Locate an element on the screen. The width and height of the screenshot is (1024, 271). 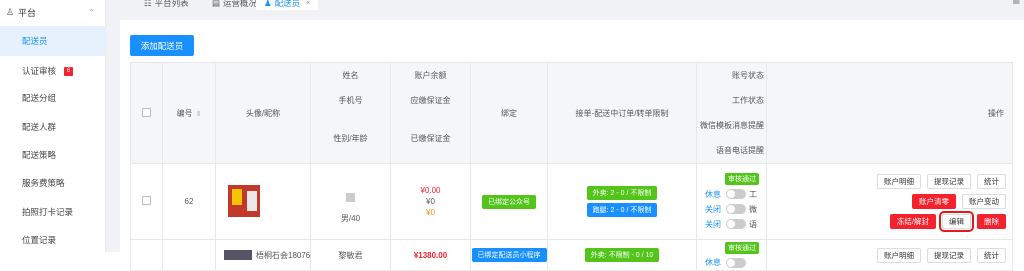
col-avatar: 头像/昵称 is located at coordinates (263, 113).